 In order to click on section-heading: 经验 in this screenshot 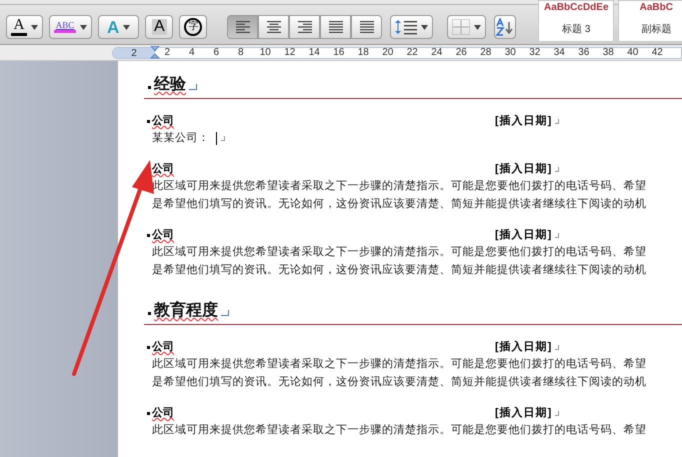, I will do `click(170, 85)`.